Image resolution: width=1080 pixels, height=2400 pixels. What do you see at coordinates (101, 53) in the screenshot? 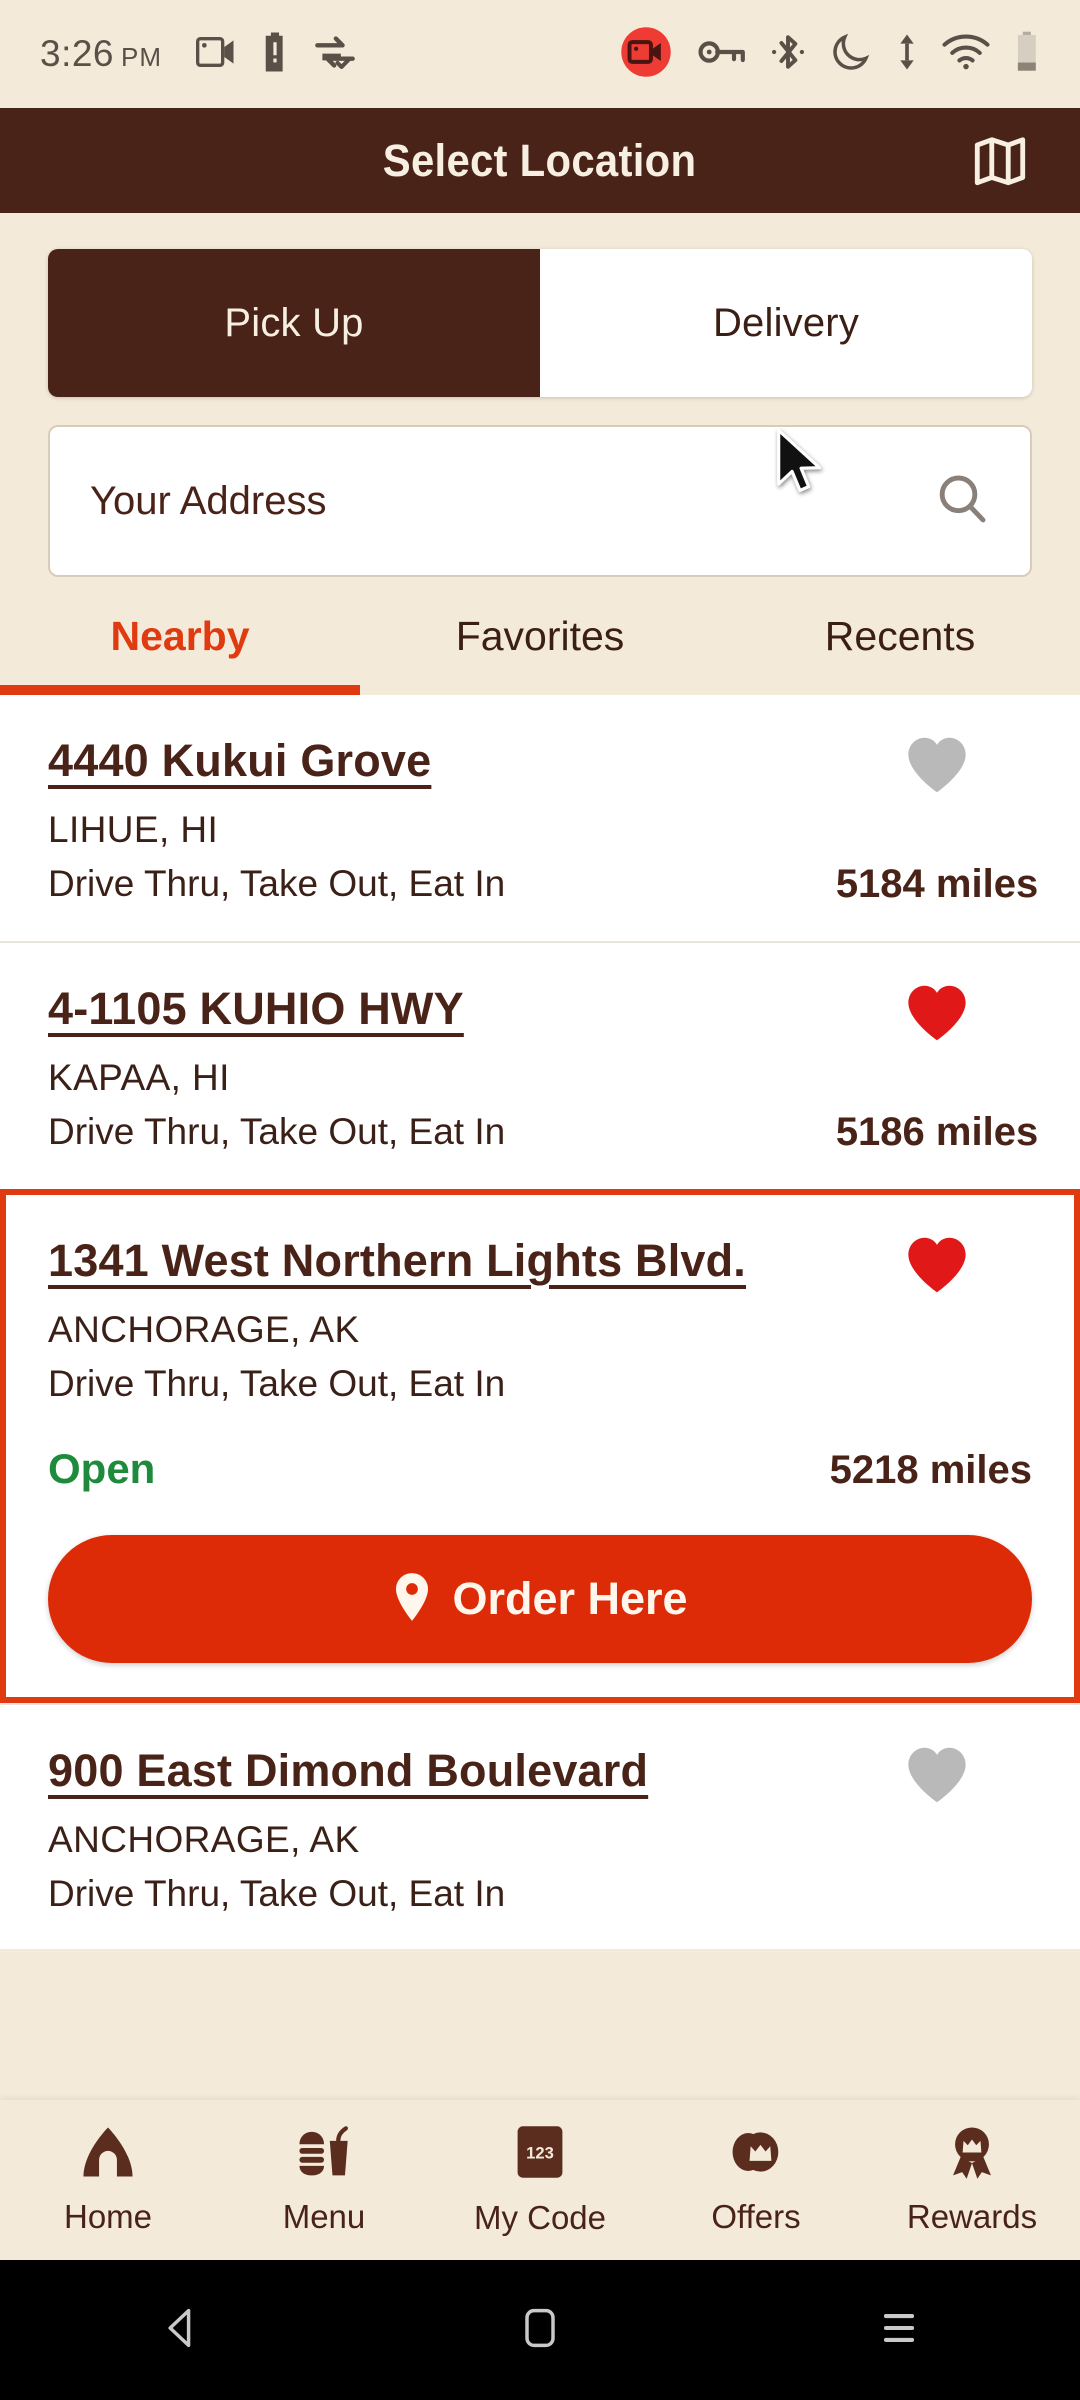
I see `status-bar-clock: 3:26 PM` at bounding box center [101, 53].